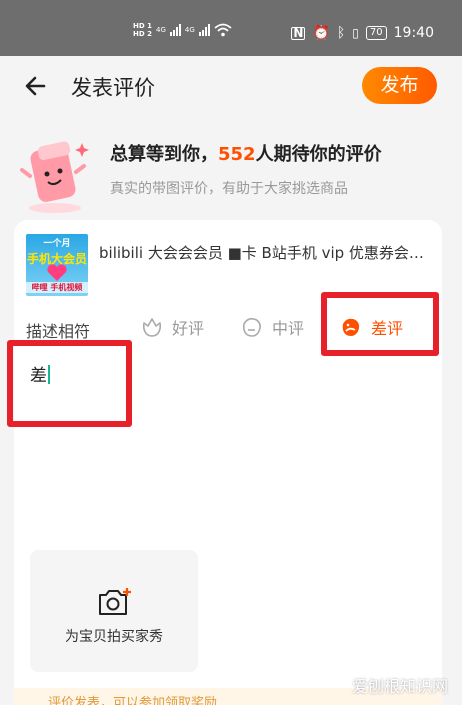 The height and width of the screenshot is (705, 462). Describe the element at coordinates (376, 33) in the screenshot. I see `battery-icon: 70` at that location.